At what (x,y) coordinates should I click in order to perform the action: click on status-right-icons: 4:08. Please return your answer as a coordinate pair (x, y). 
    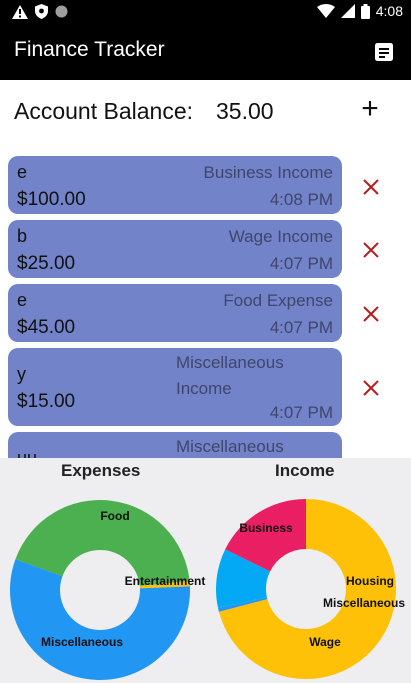
    Looking at the image, I should click on (359, 11).